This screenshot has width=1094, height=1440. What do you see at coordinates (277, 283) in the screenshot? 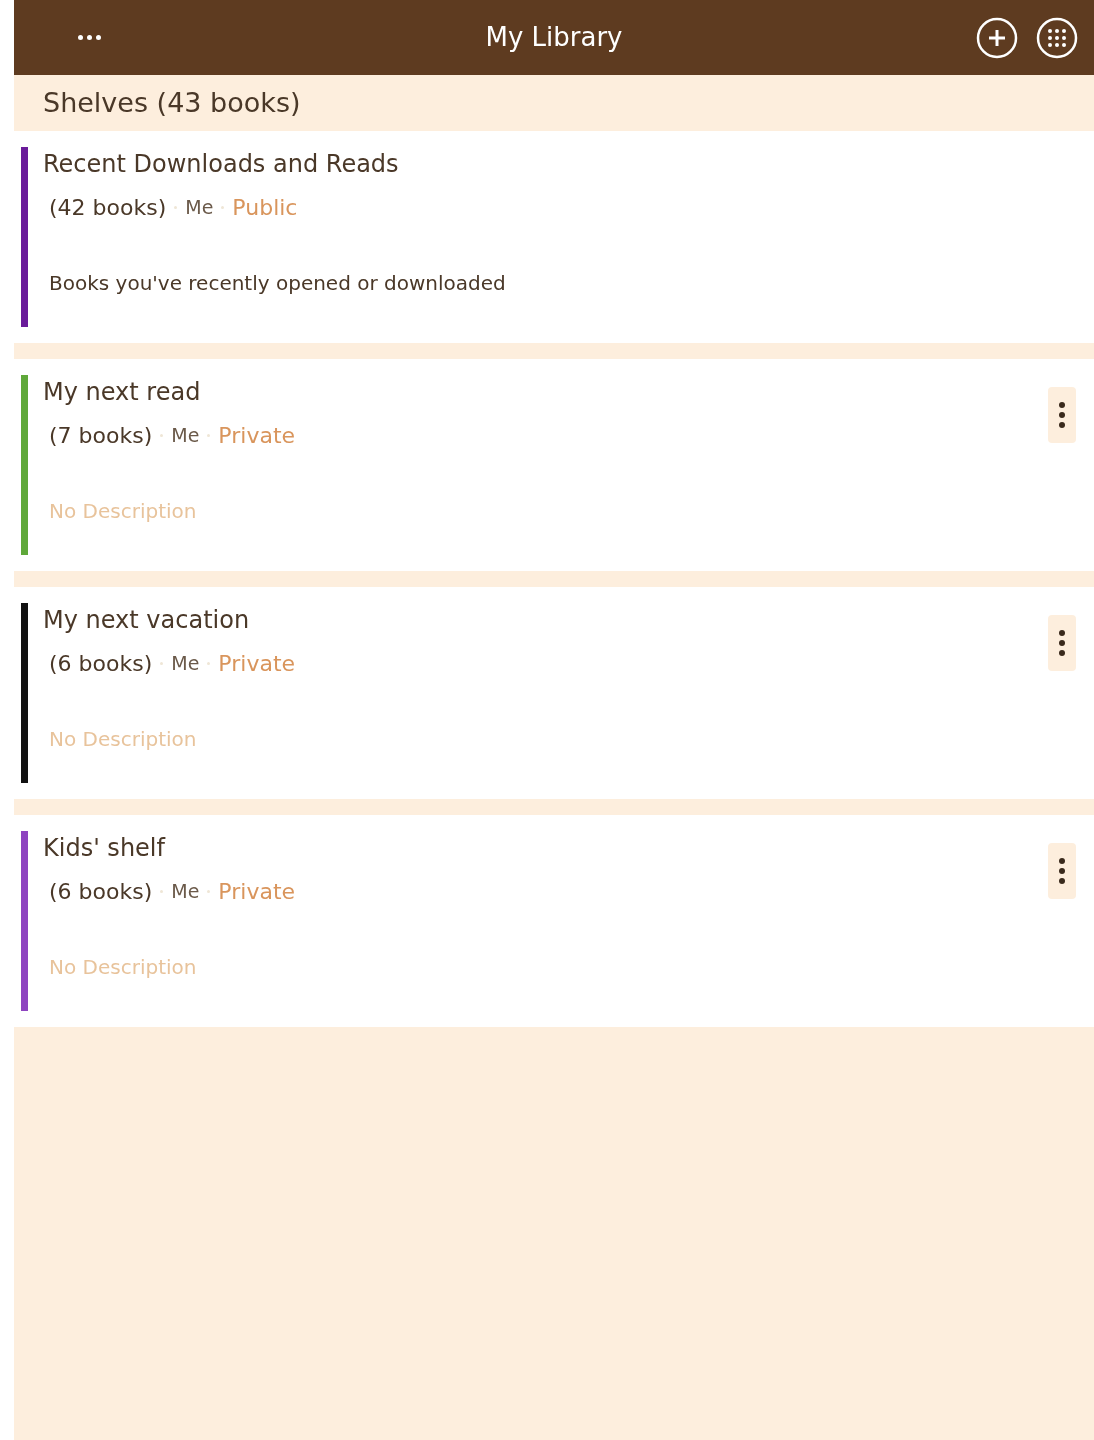
I see `shelf-description: Books you've recently opened or downloaded` at bounding box center [277, 283].